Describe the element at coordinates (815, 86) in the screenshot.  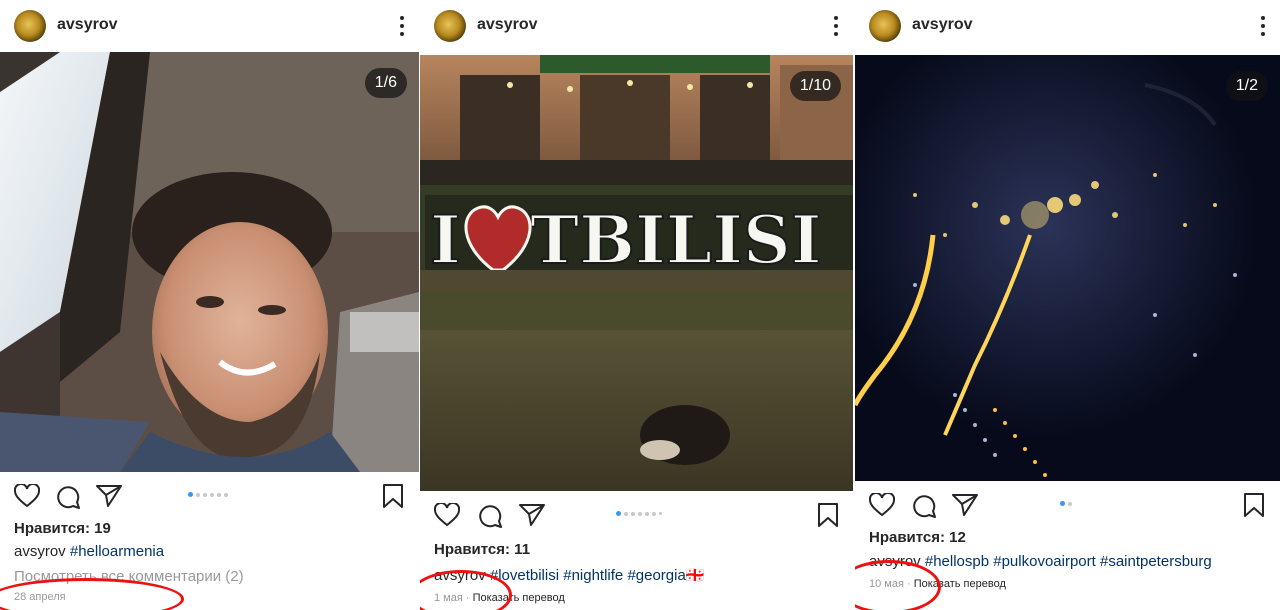
I see `image-counter: 1/10` at that location.